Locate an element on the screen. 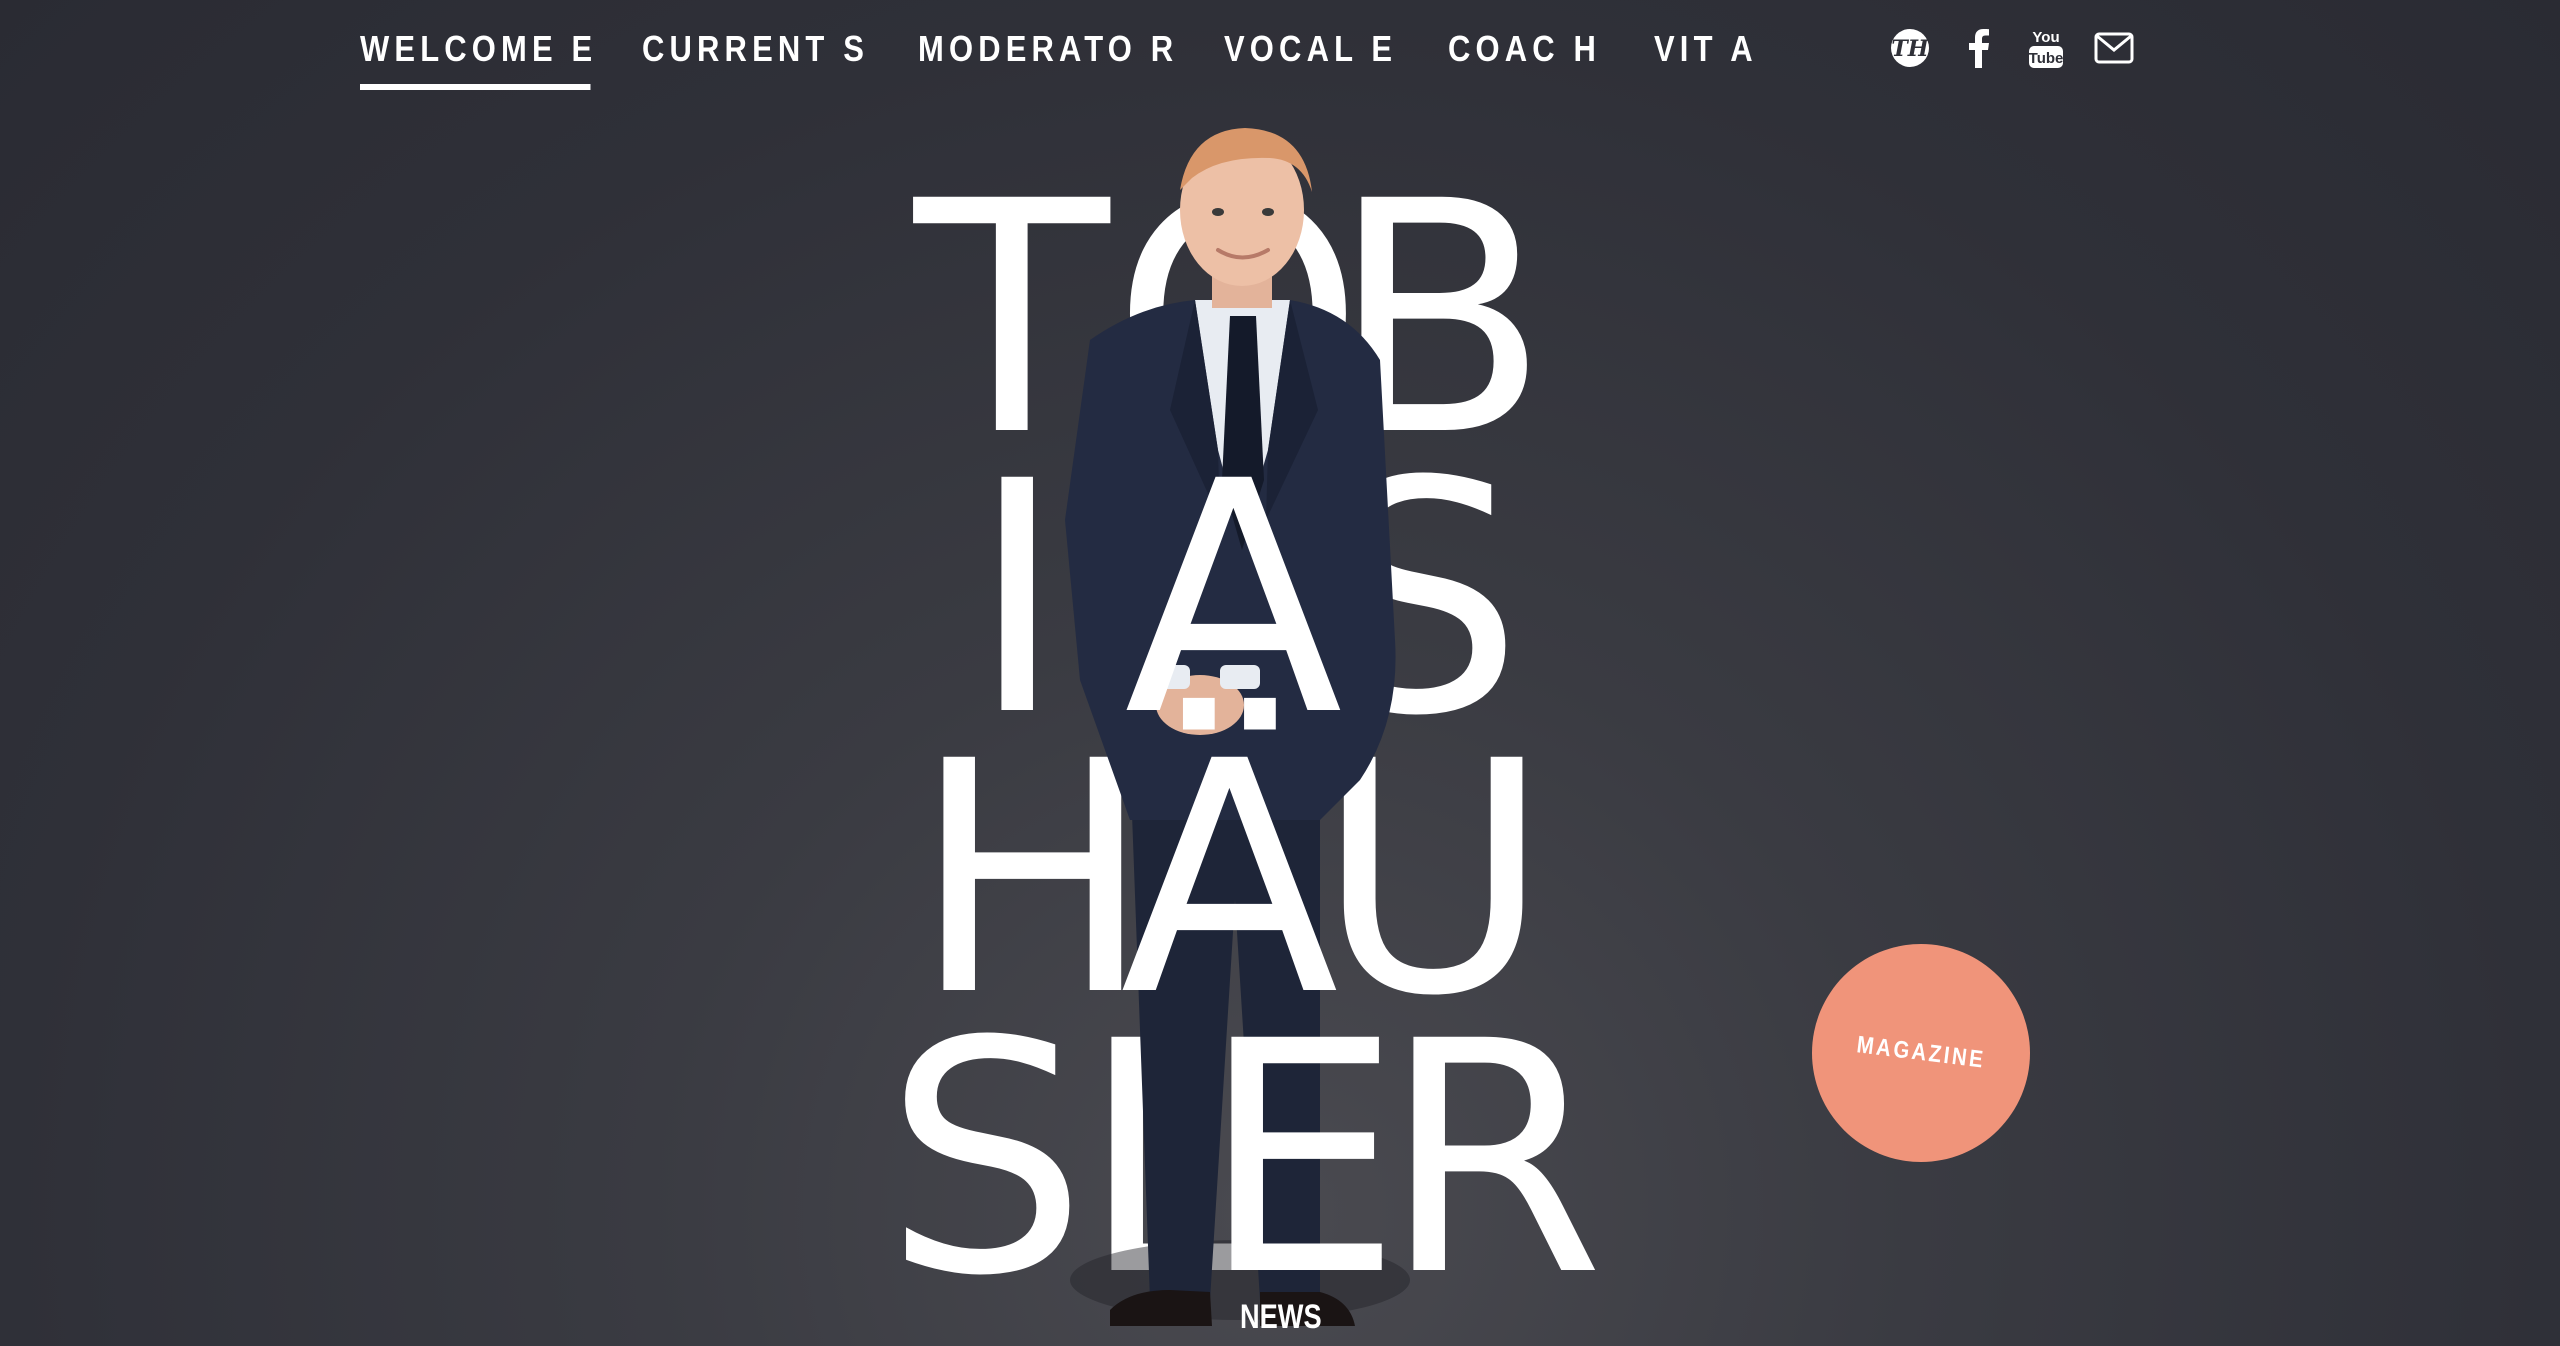 The height and width of the screenshot is (1346, 2560). magazine-button: MAGAZINE is located at coordinates (1921, 1053).